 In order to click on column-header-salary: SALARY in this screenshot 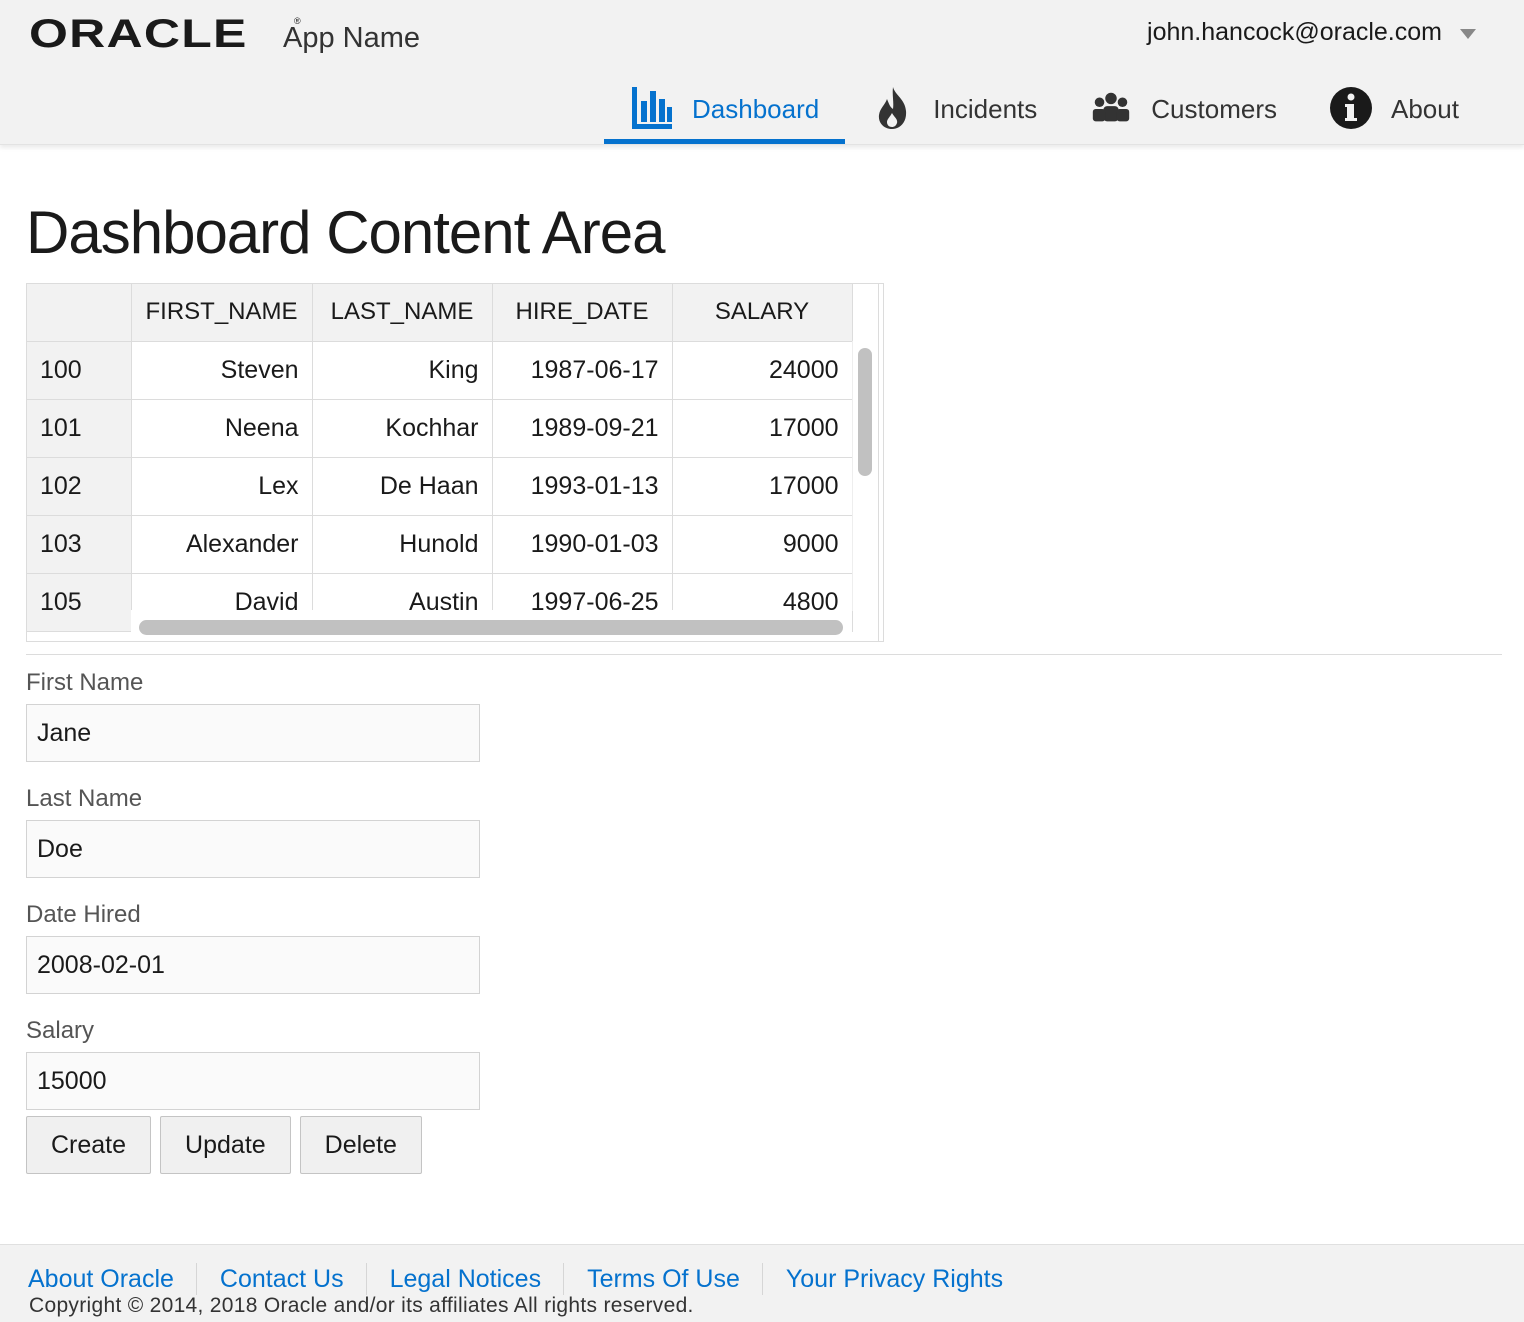, I will do `click(762, 313)`.